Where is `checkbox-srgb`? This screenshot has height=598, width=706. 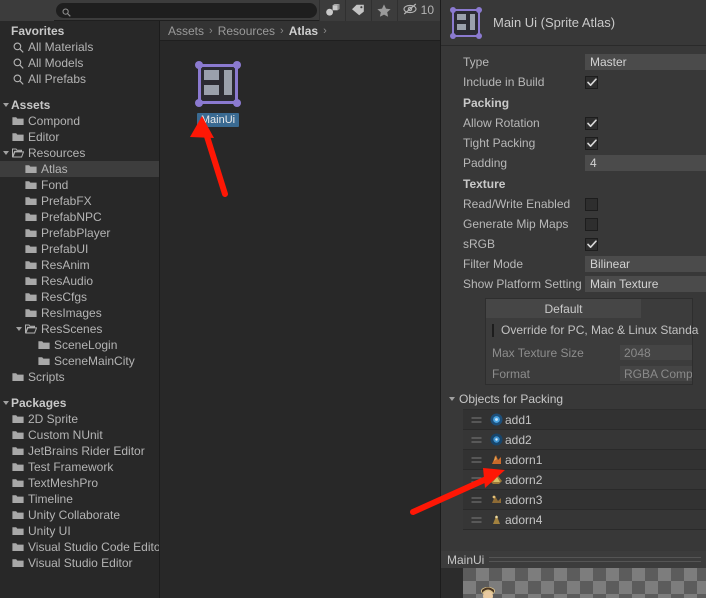 checkbox-srgb is located at coordinates (591, 244).